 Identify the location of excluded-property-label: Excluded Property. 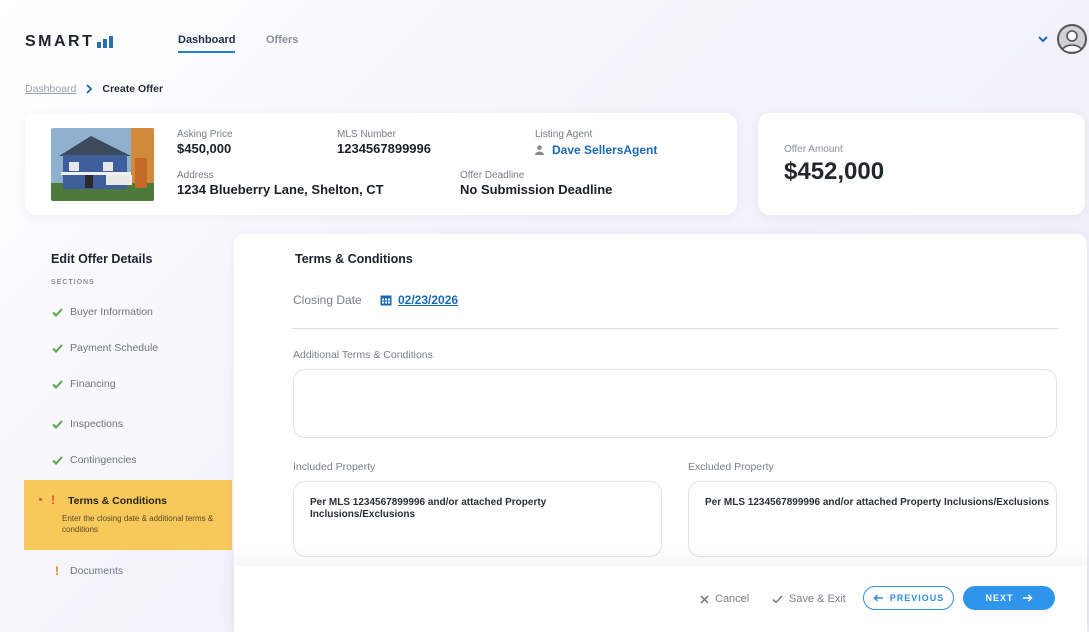
(731, 467).